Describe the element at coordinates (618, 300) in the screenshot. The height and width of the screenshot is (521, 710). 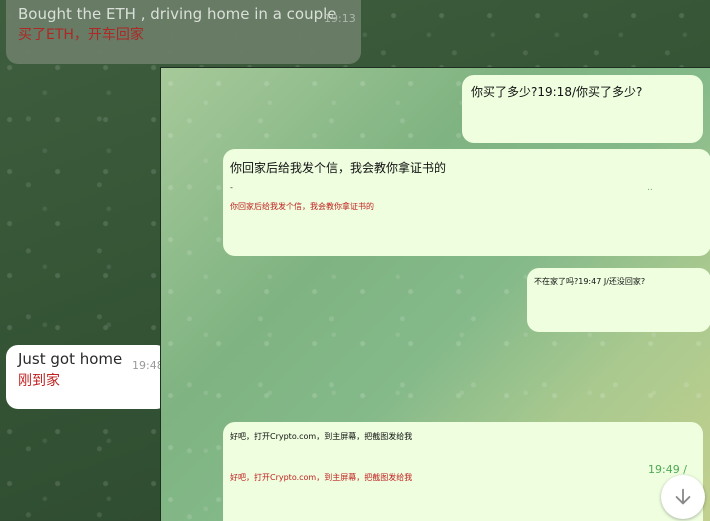
I see `message-bubble-outgoing: 不在家了吗?19:47 J/还没回家?` at that location.